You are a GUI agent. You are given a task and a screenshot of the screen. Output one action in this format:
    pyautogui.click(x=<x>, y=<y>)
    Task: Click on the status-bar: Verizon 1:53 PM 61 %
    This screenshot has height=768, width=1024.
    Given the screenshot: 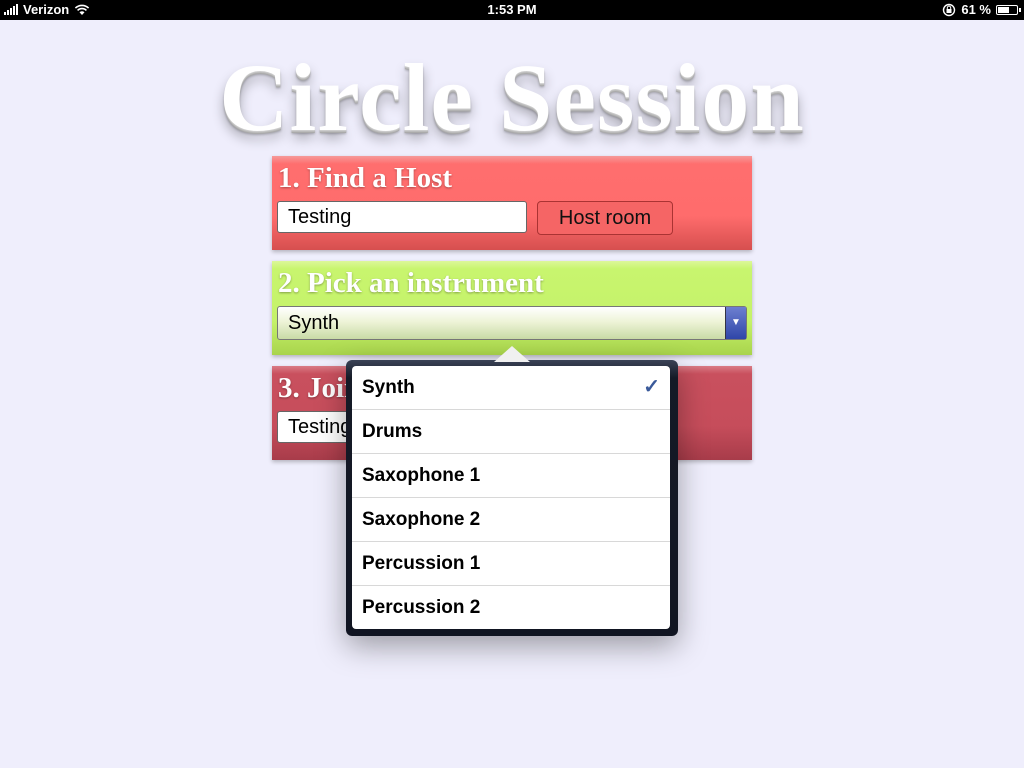 What is the action you would take?
    pyautogui.click(x=512, y=10)
    